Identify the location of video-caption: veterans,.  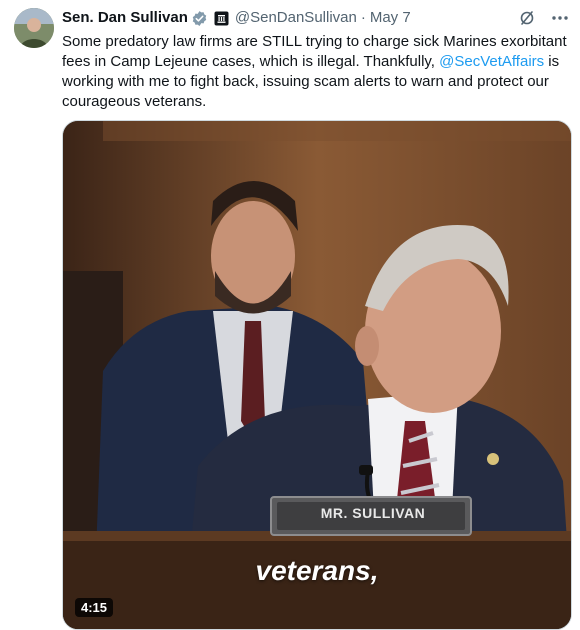
(317, 570).